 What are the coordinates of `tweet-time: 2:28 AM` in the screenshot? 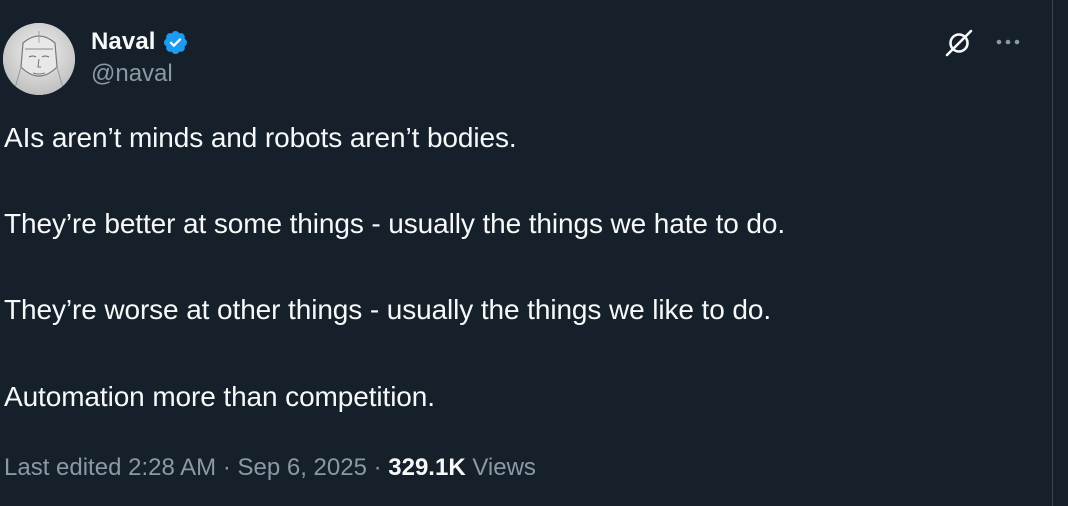 It's located at (172, 467).